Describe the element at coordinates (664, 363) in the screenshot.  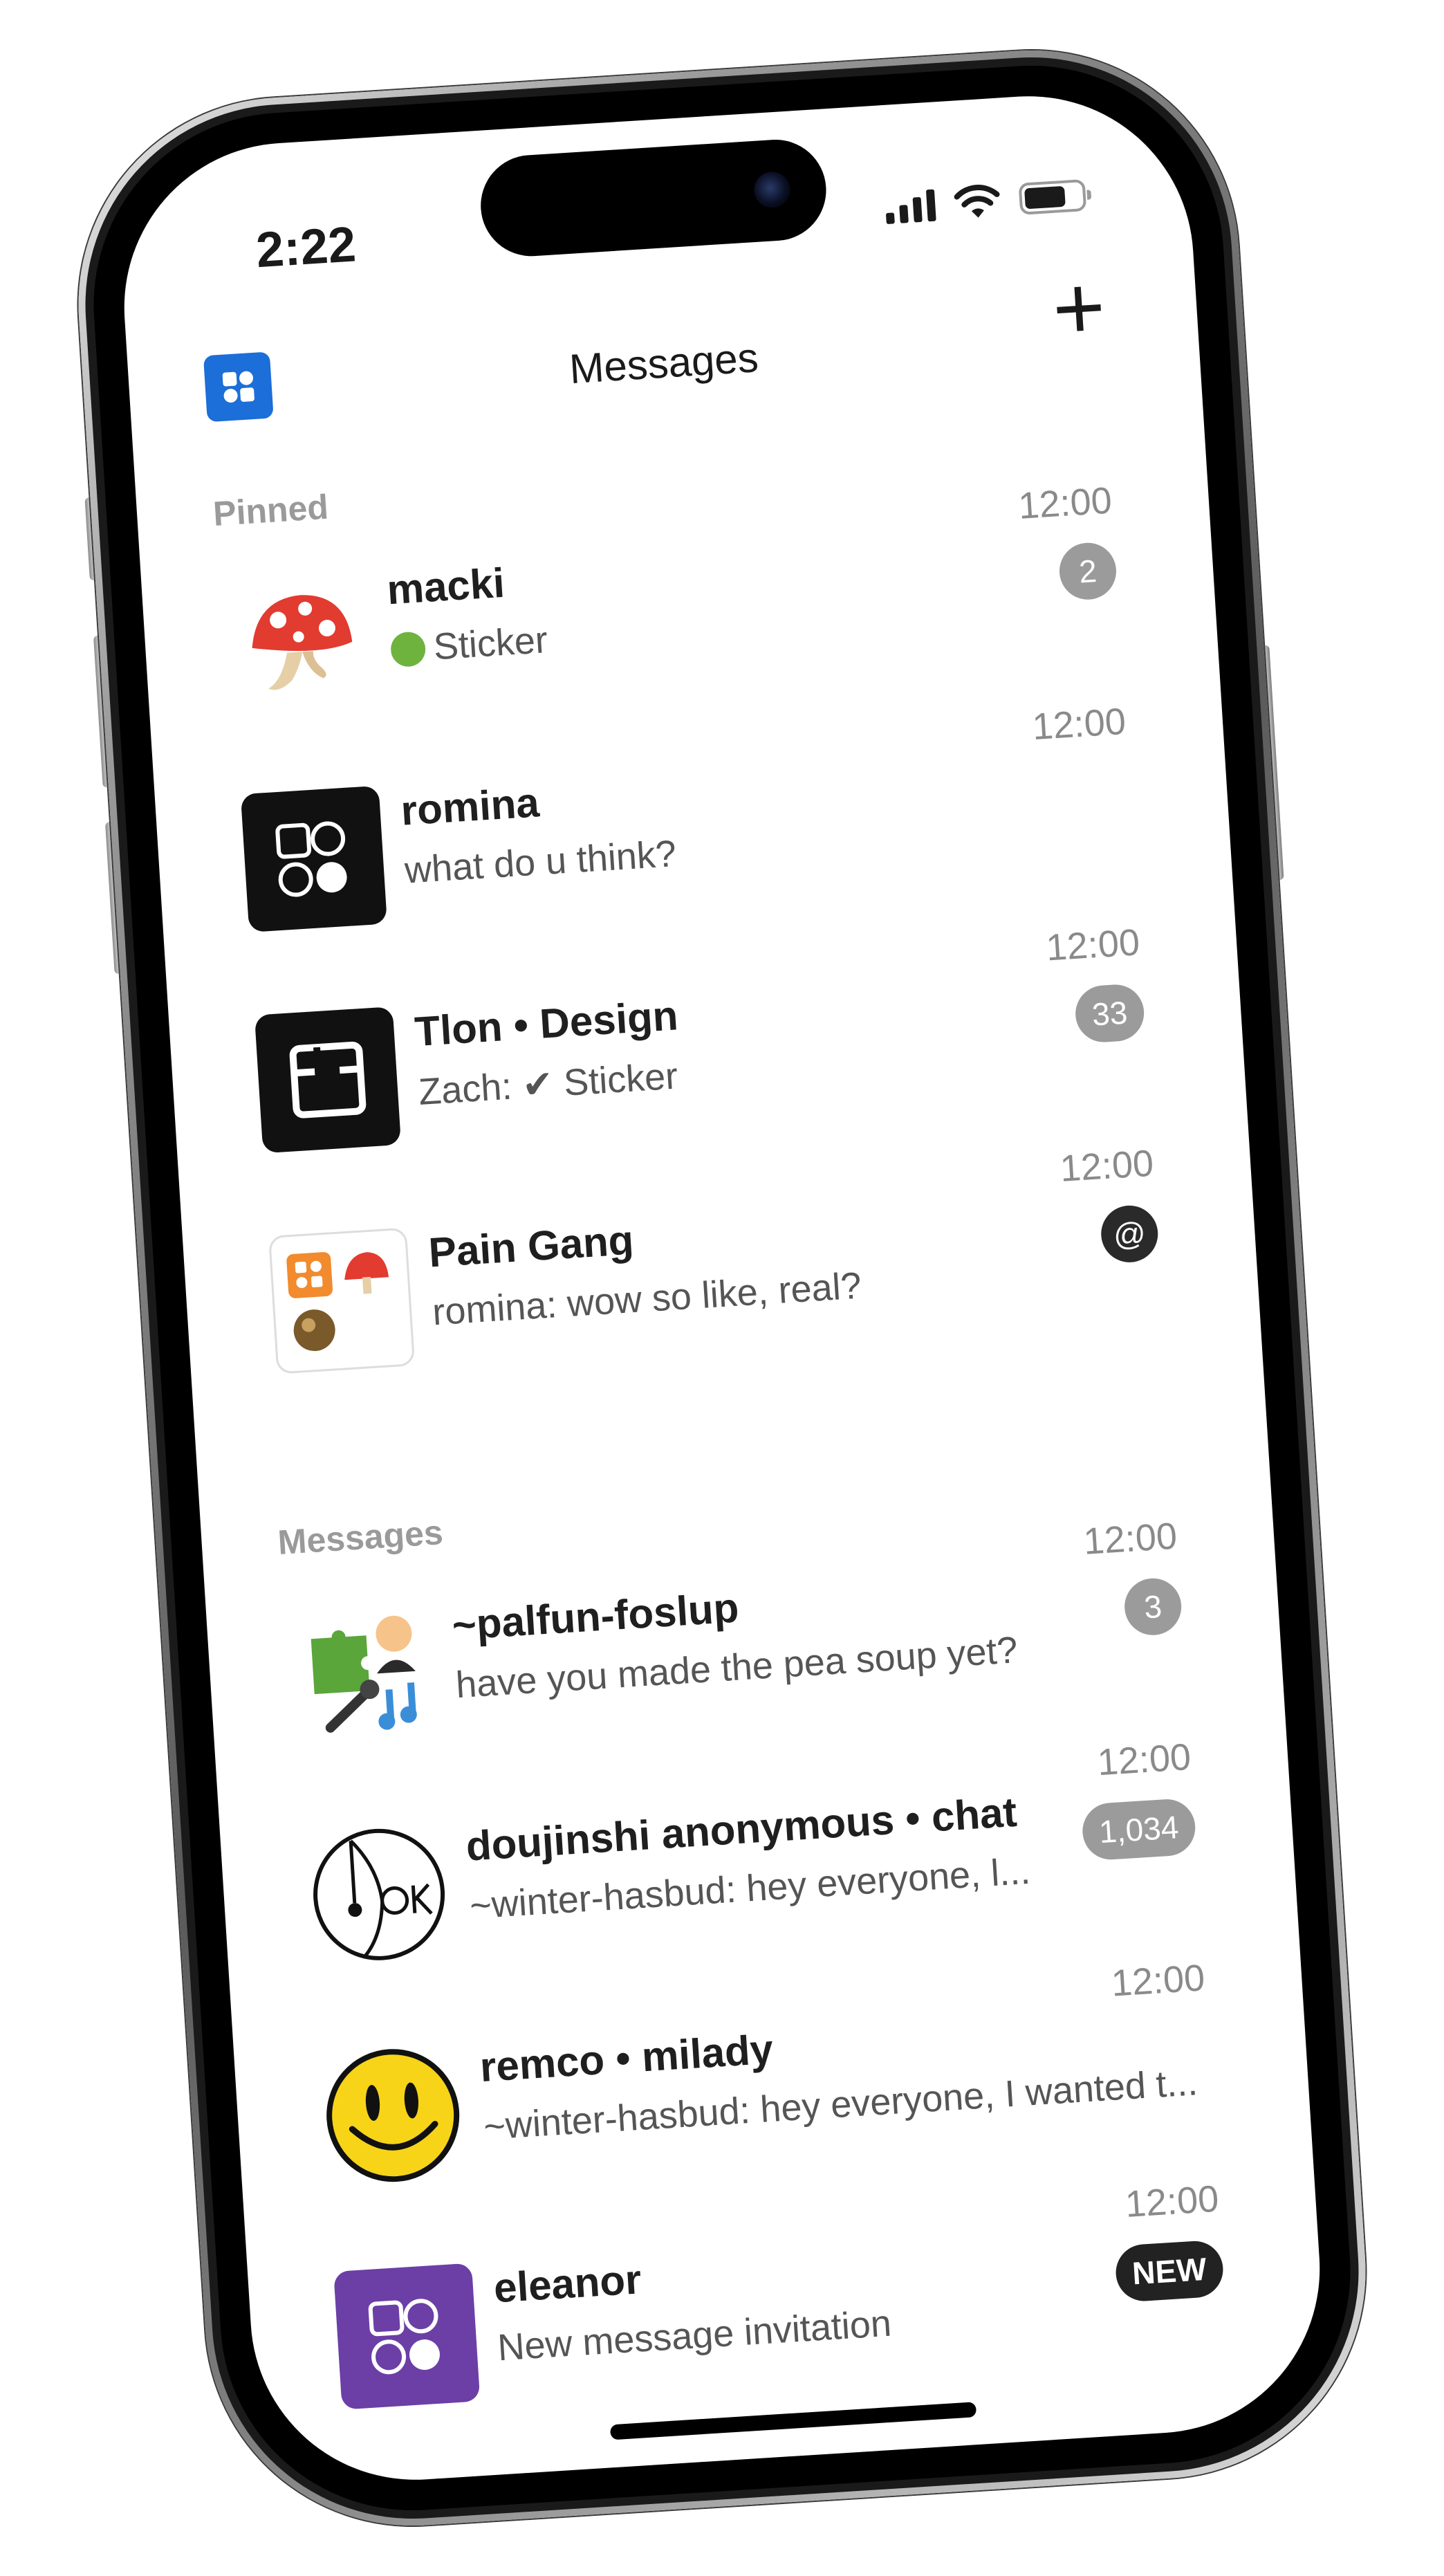
I see `page-title: Messages` at that location.